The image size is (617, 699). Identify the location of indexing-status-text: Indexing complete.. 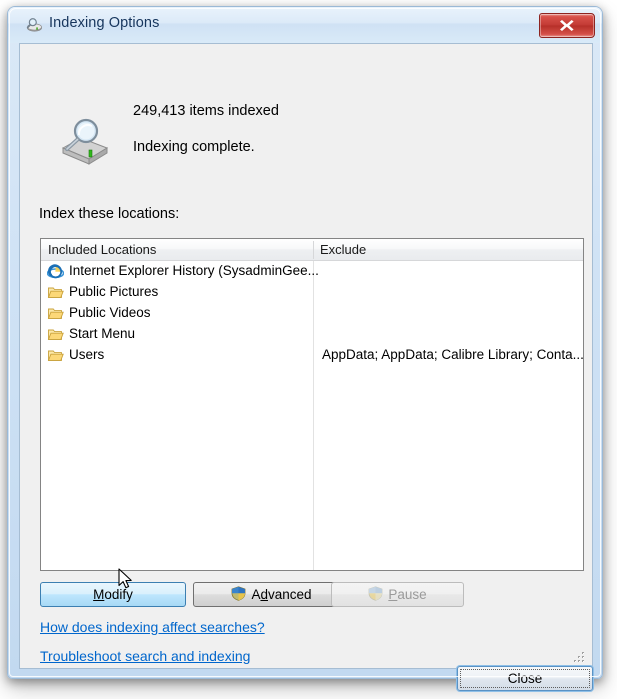
(194, 147).